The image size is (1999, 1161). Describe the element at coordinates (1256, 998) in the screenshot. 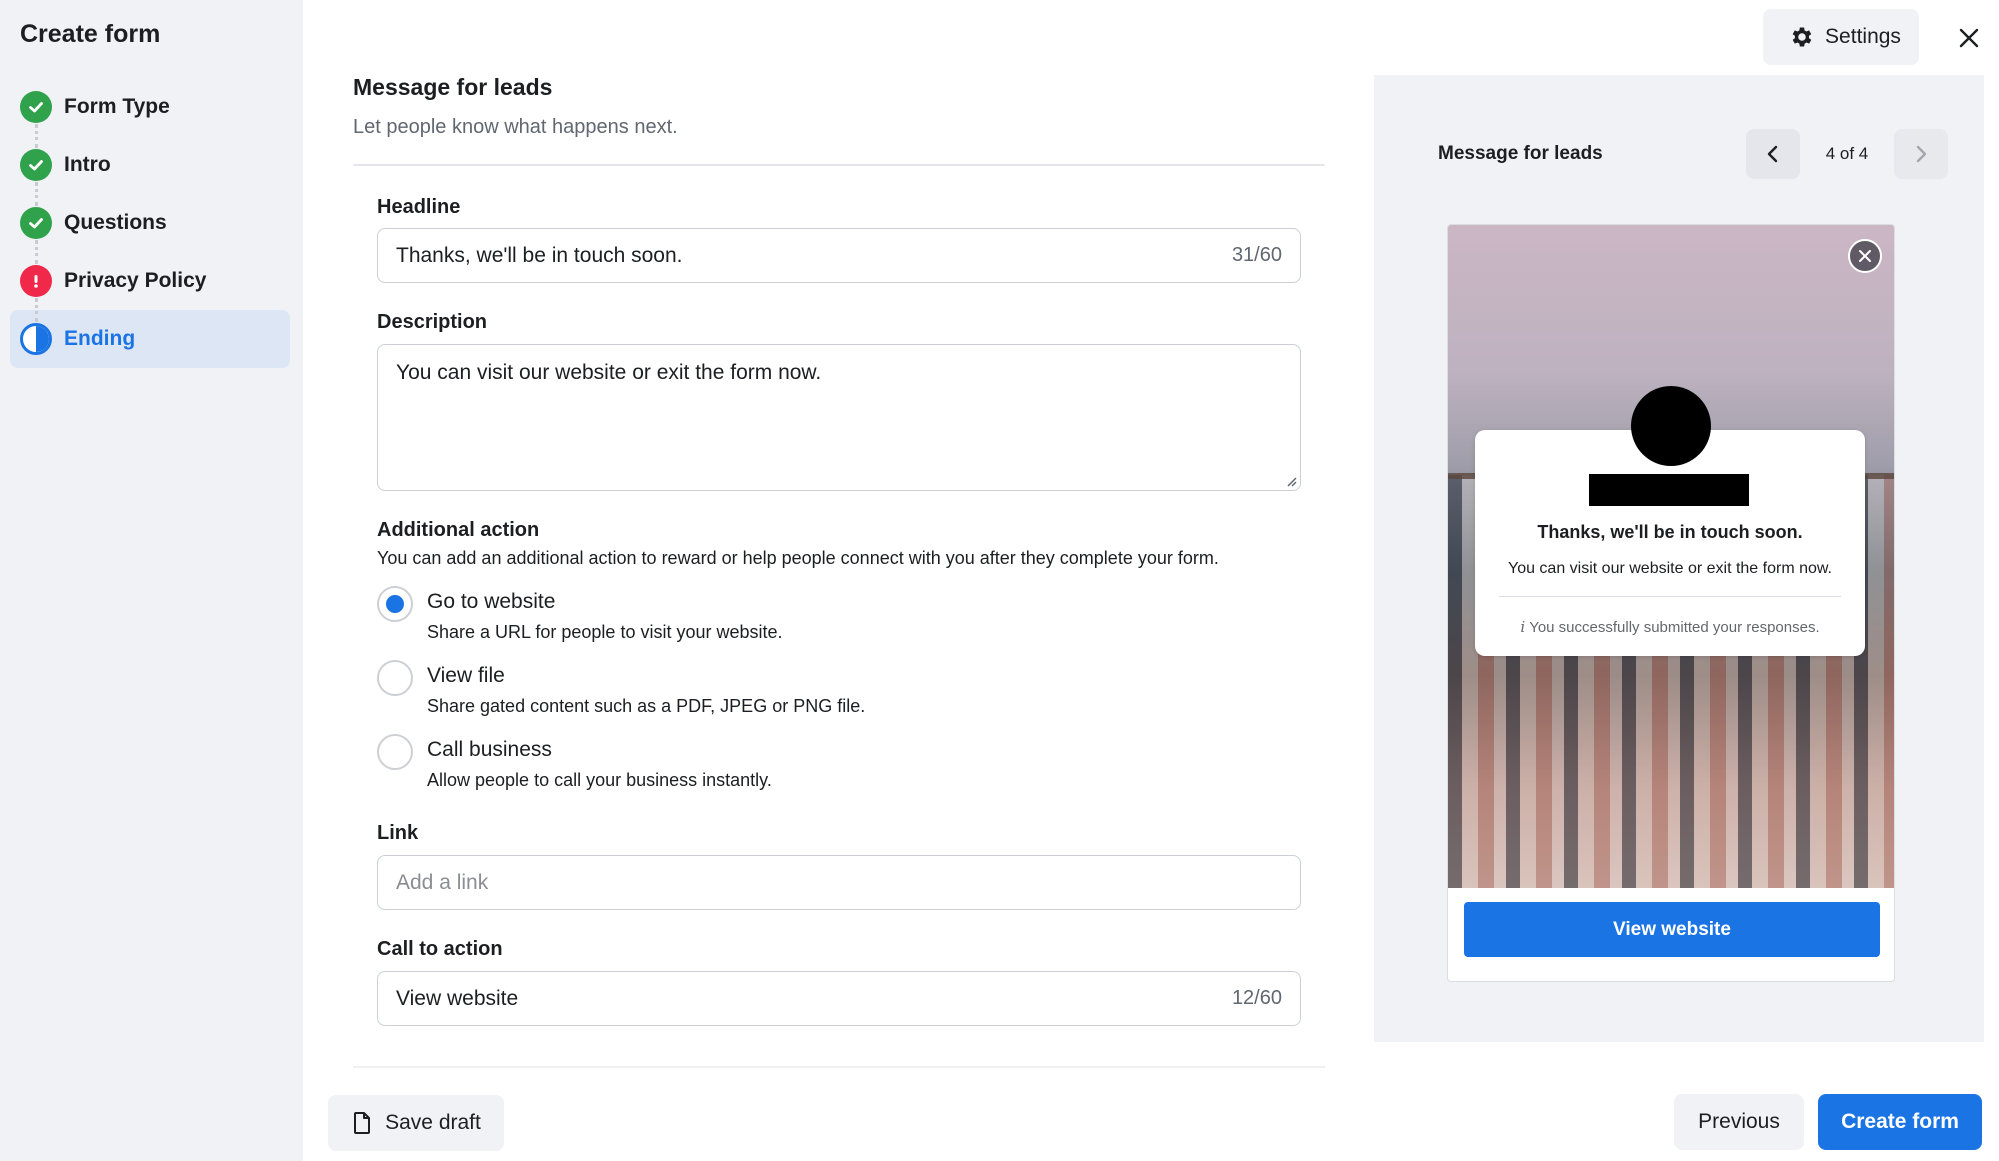

I see `cta-char-count: 12/60` at that location.